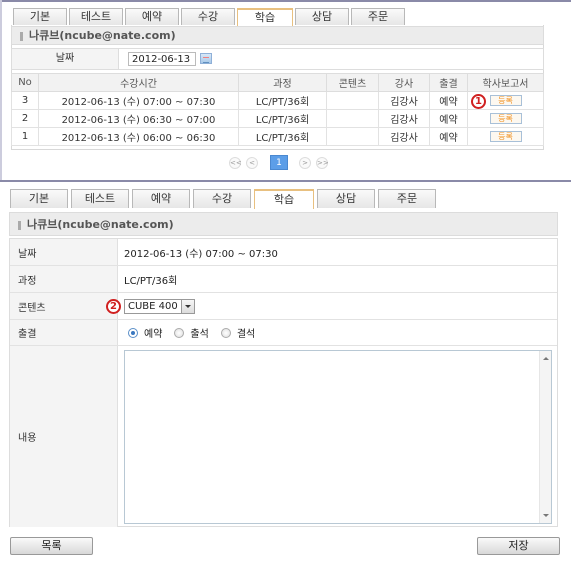  I want to click on col-header-attendance: 출결, so click(448, 82).